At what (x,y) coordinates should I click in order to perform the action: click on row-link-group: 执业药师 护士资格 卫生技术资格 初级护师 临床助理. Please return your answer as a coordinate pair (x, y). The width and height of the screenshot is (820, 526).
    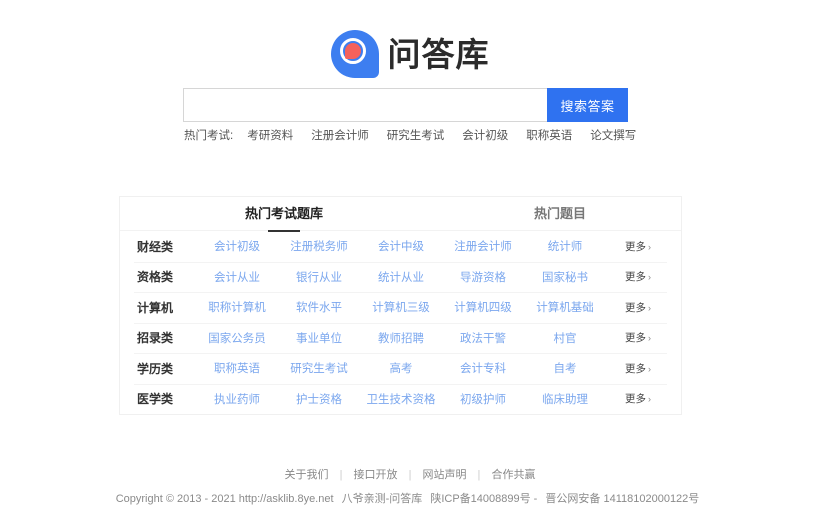
    Looking at the image, I should click on (408, 399).